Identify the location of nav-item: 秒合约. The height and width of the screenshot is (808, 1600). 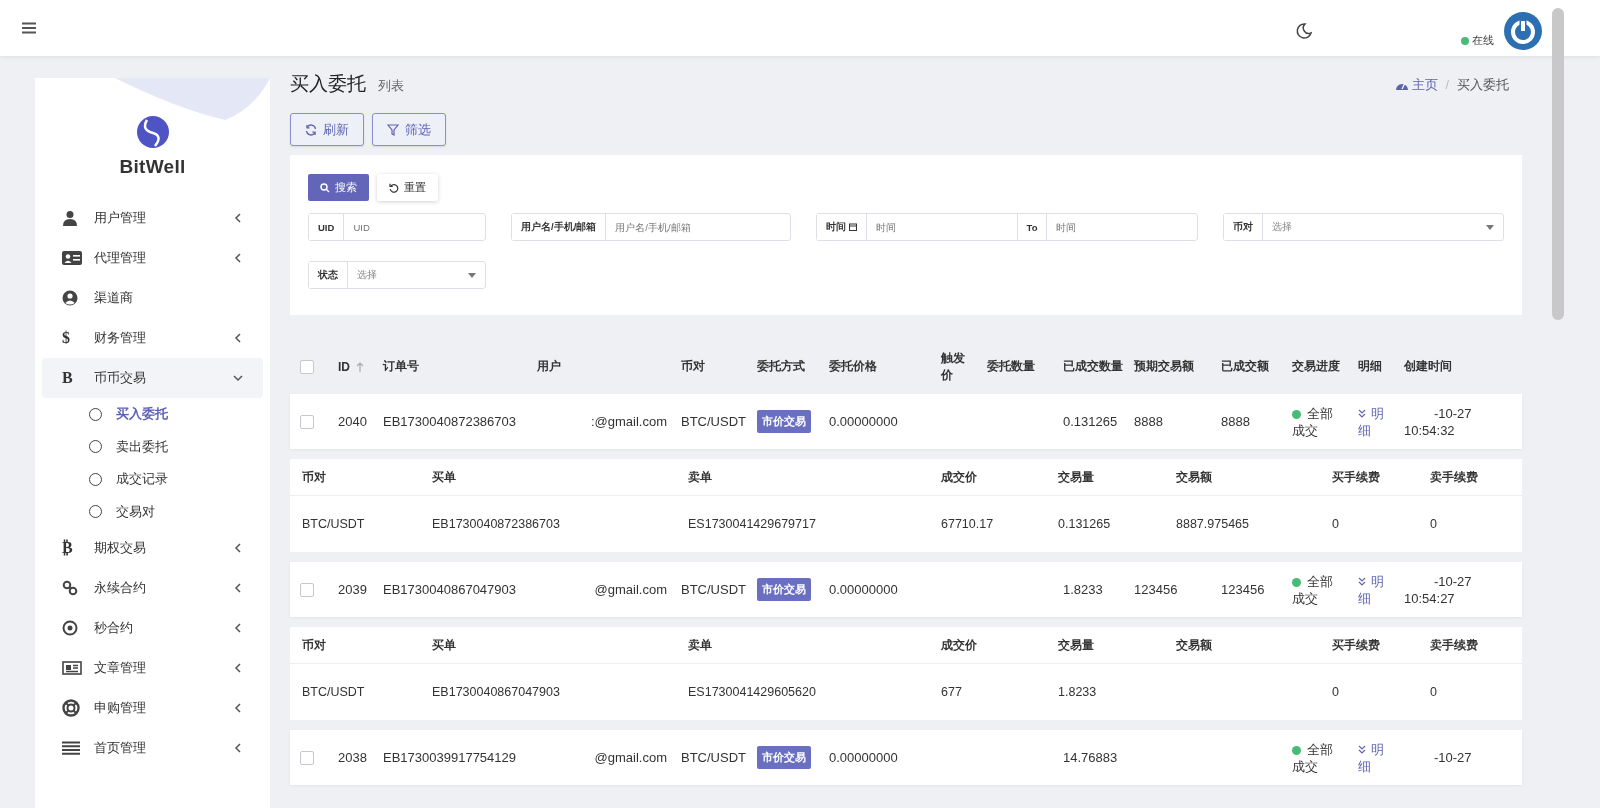
(152, 628).